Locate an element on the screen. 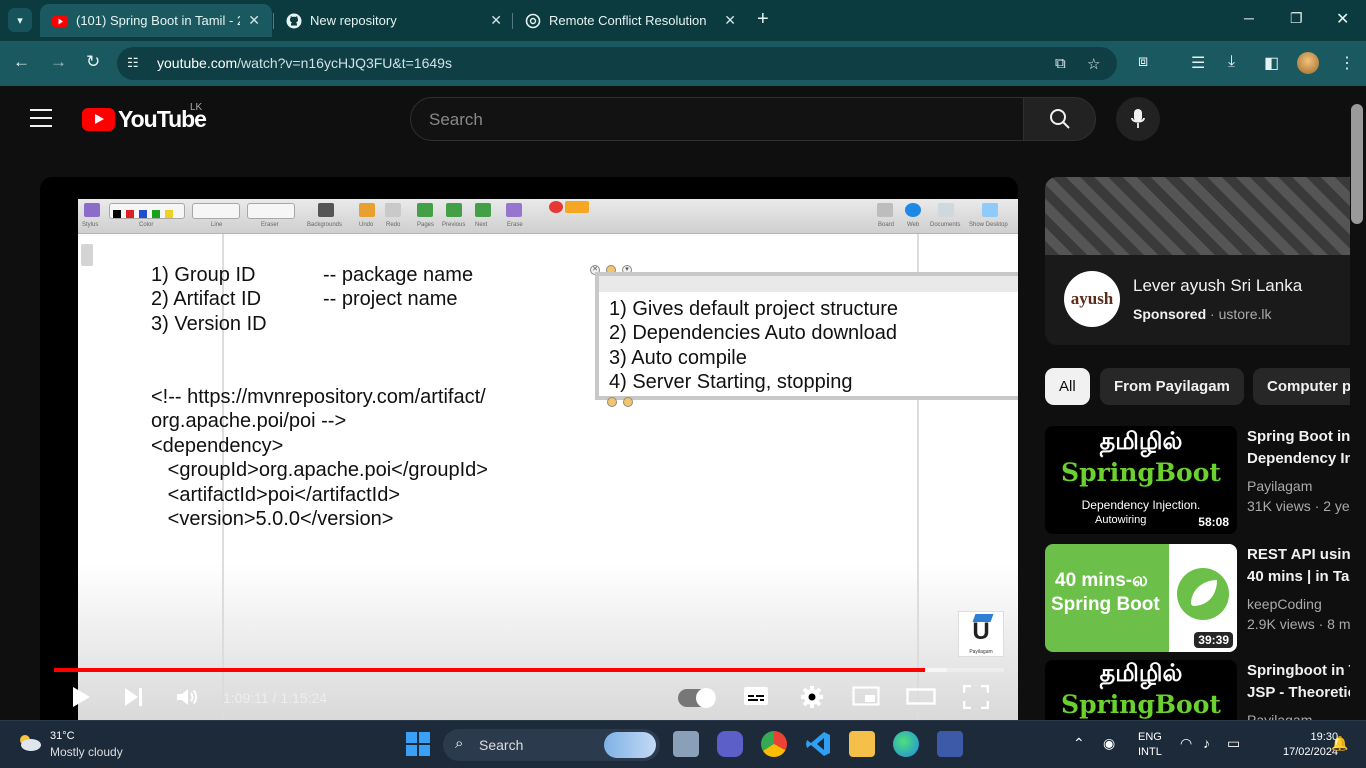 The image size is (1366, 768). new-tab-icon: + is located at coordinates (763, 19).